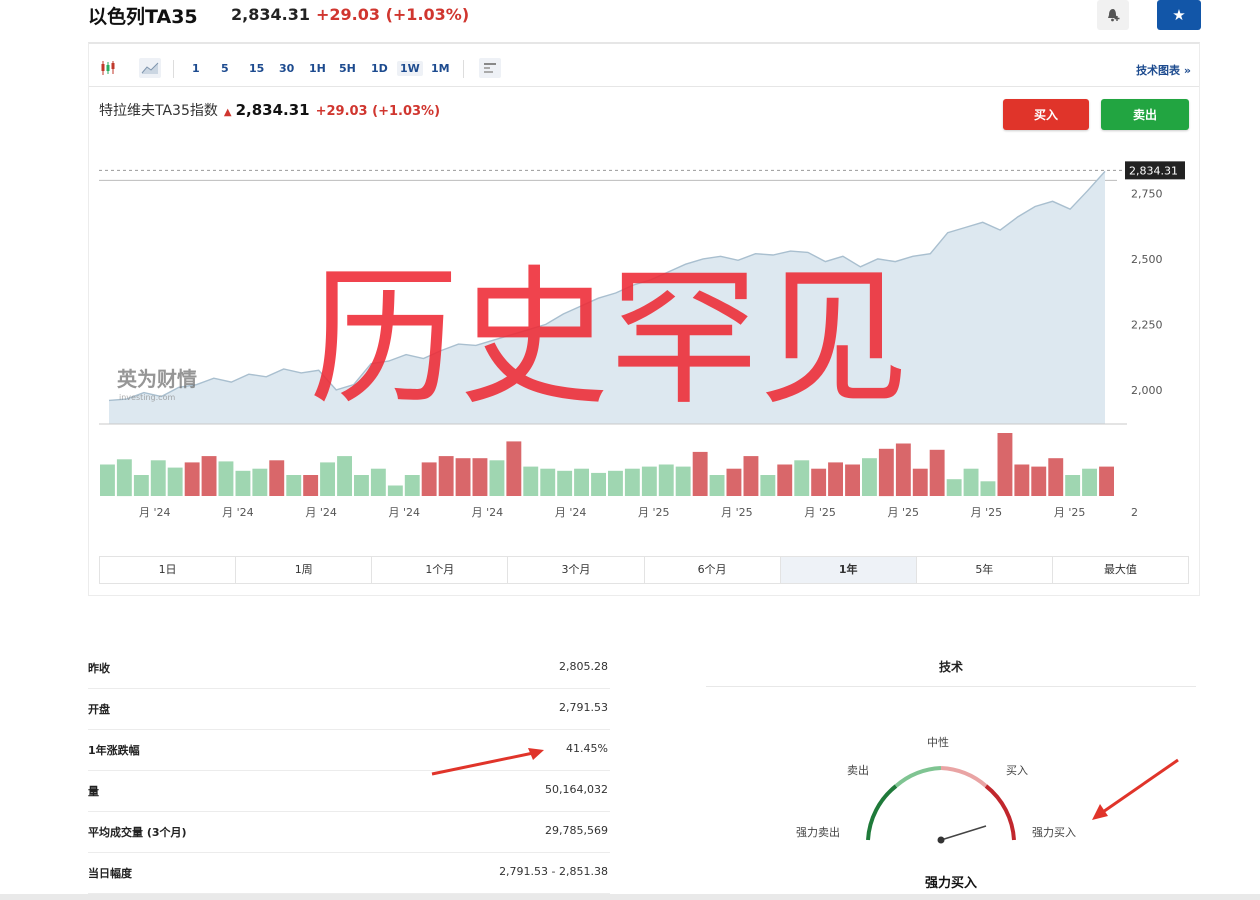 The image size is (1260, 900). I want to click on indicator-icon, so click(490, 68).